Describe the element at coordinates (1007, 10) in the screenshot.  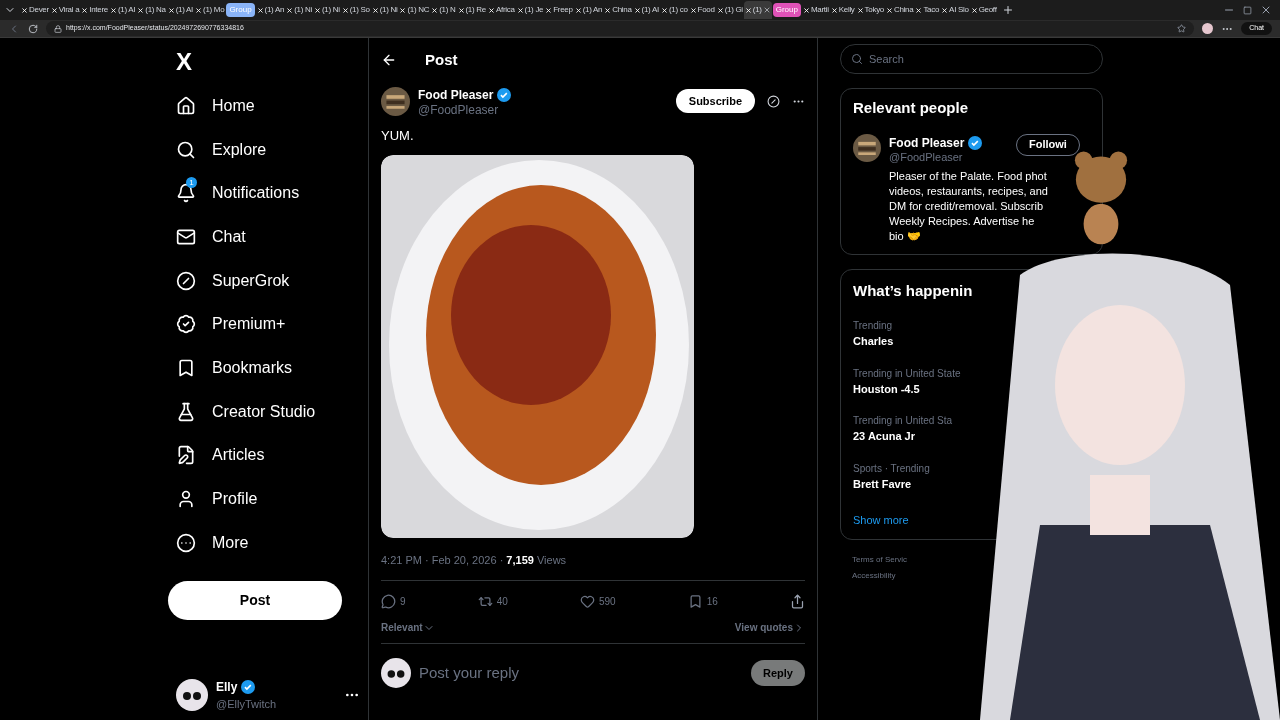
I see `new-tab-icon` at that location.